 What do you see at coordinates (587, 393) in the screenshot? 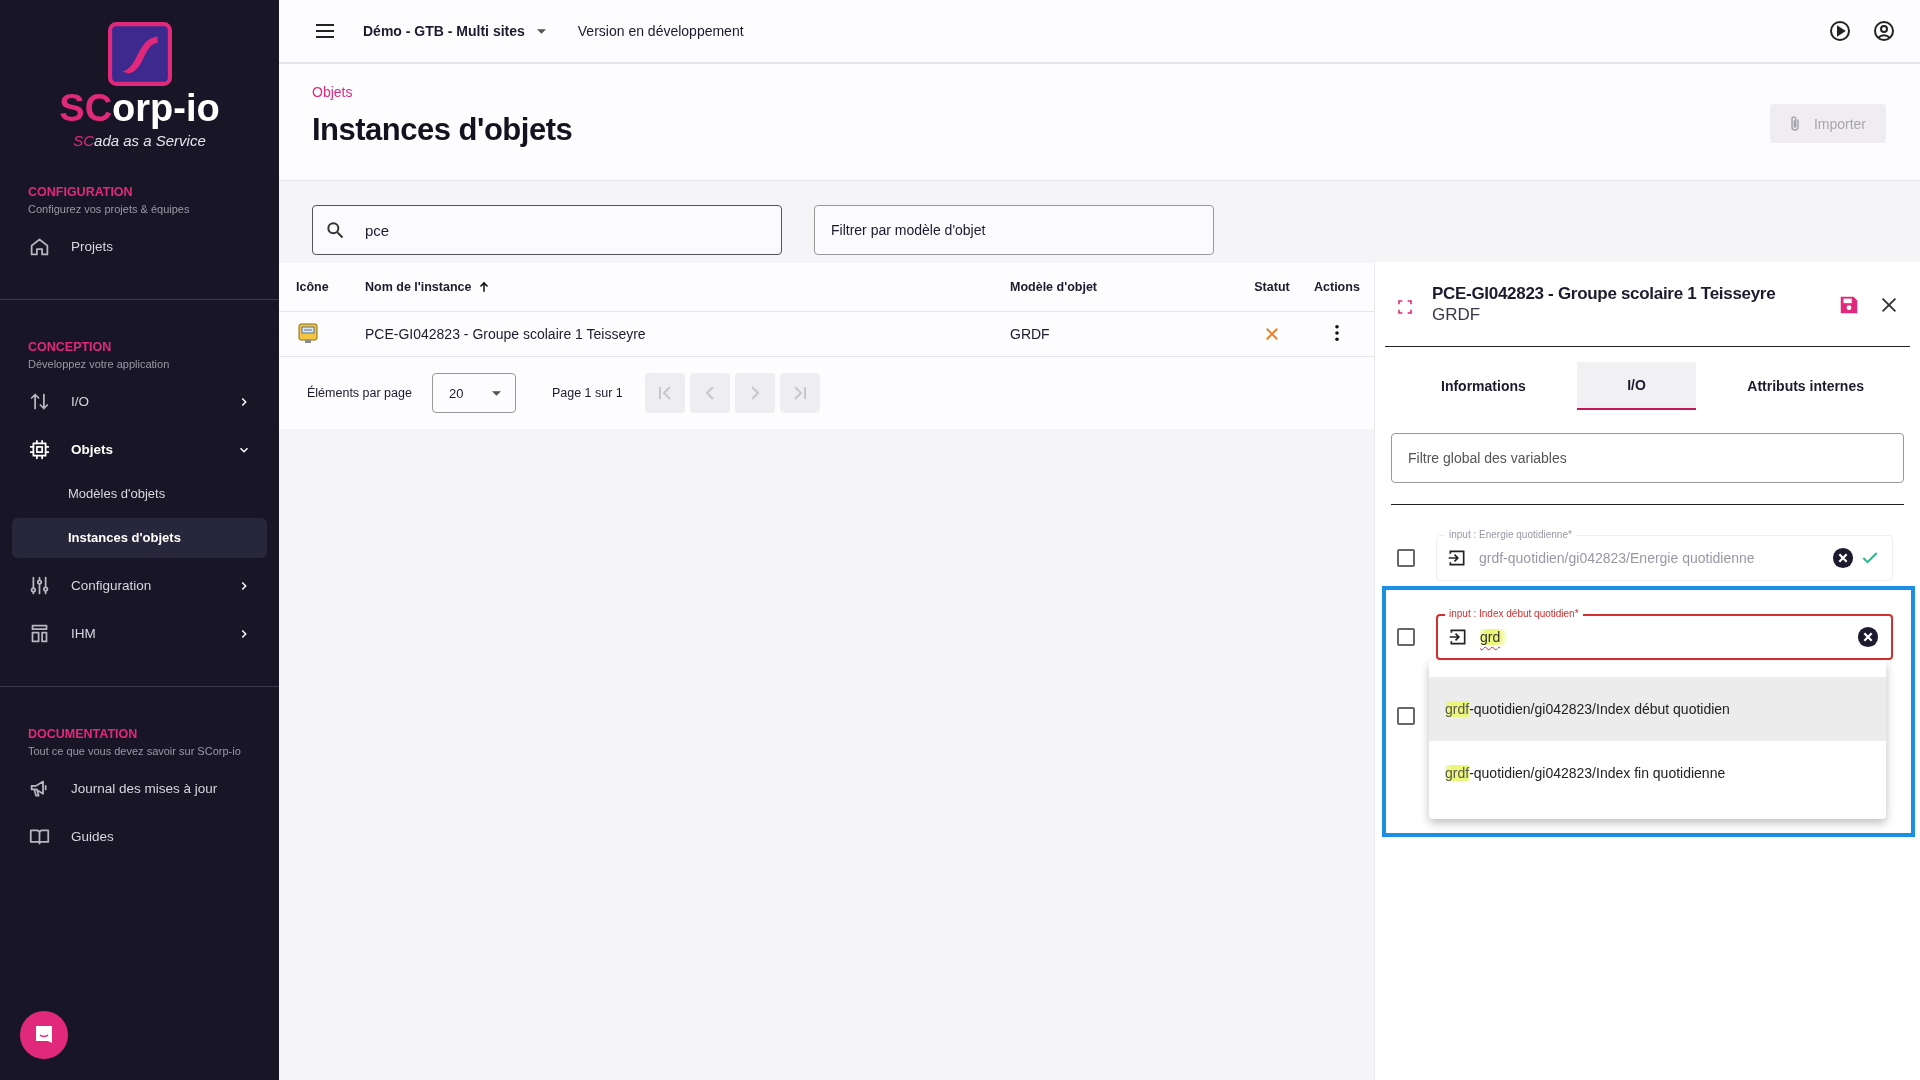
I see `page-indicator: Page 1 sur 1` at bounding box center [587, 393].